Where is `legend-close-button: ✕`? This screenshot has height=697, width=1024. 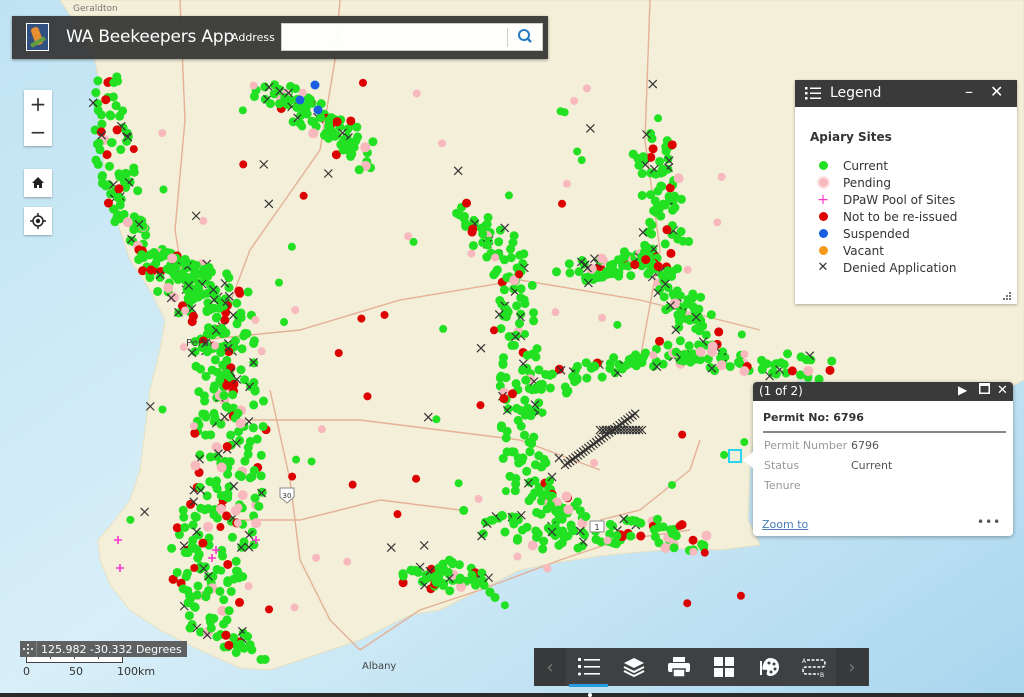 legend-close-button: ✕ is located at coordinates (996, 91).